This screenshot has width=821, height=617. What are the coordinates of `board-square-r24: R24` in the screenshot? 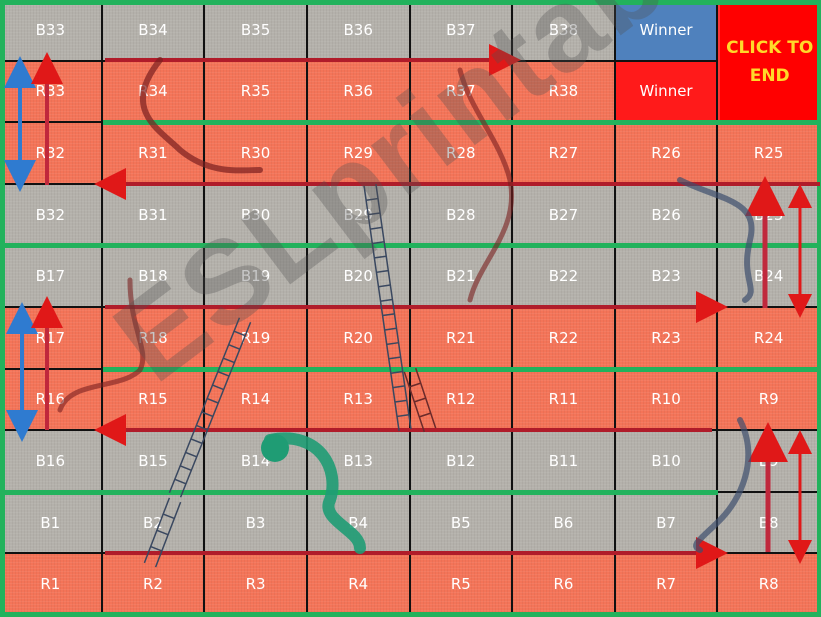 It's located at (769, 339).